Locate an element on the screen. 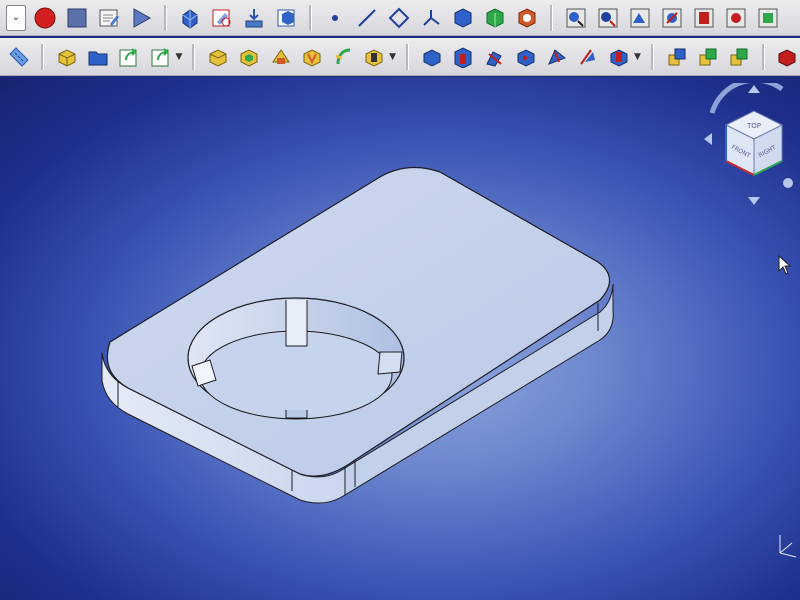 This screenshot has height=600, width=800. polar-pattern-icon is located at coordinates (619, 57).